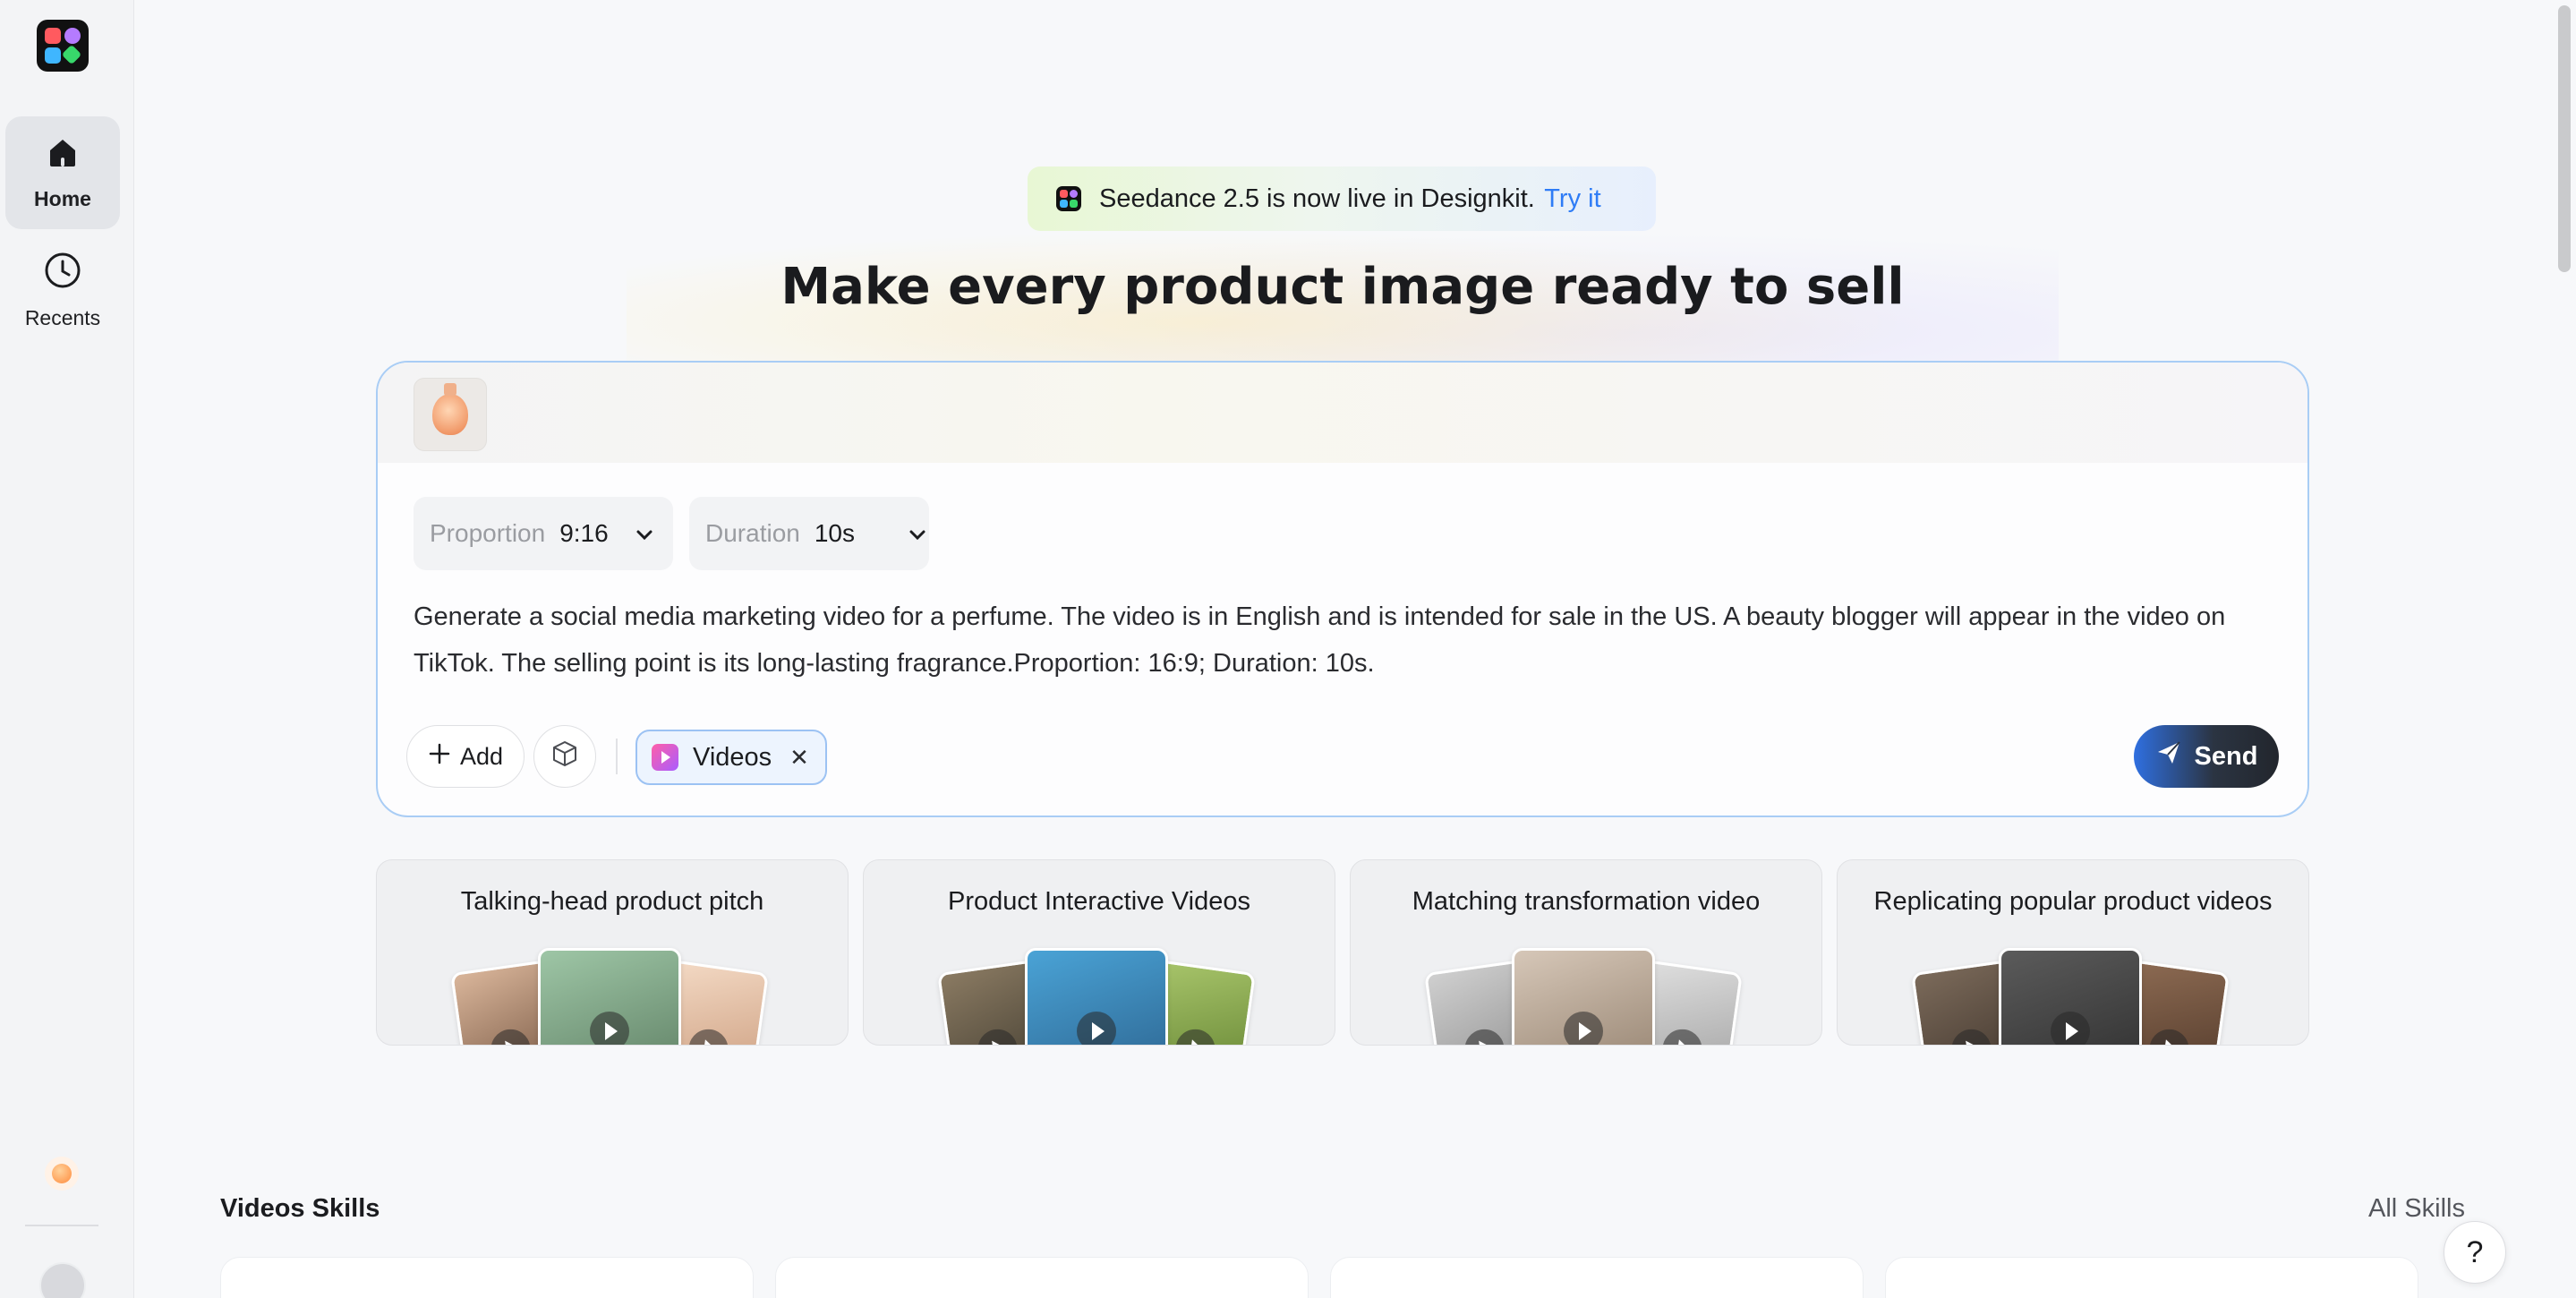 The width and height of the screenshot is (2576, 1298). What do you see at coordinates (62, 1280) in the screenshot?
I see `avatar` at bounding box center [62, 1280].